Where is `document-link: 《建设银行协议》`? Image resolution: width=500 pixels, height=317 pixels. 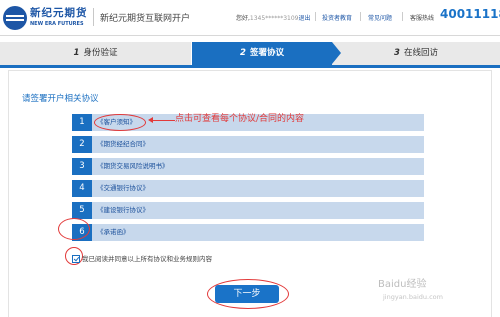 document-link: 《建设银行协议》 is located at coordinates (123, 210).